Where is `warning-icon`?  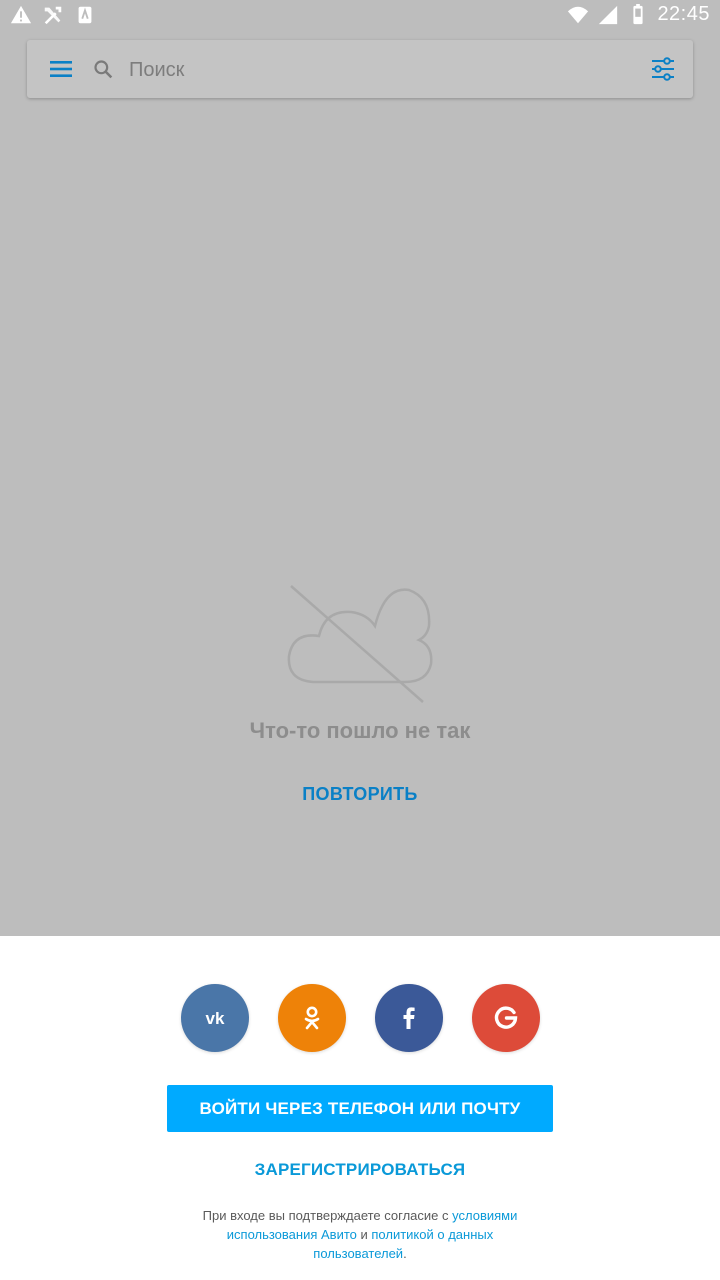 warning-icon is located at coordinates (21, 14).